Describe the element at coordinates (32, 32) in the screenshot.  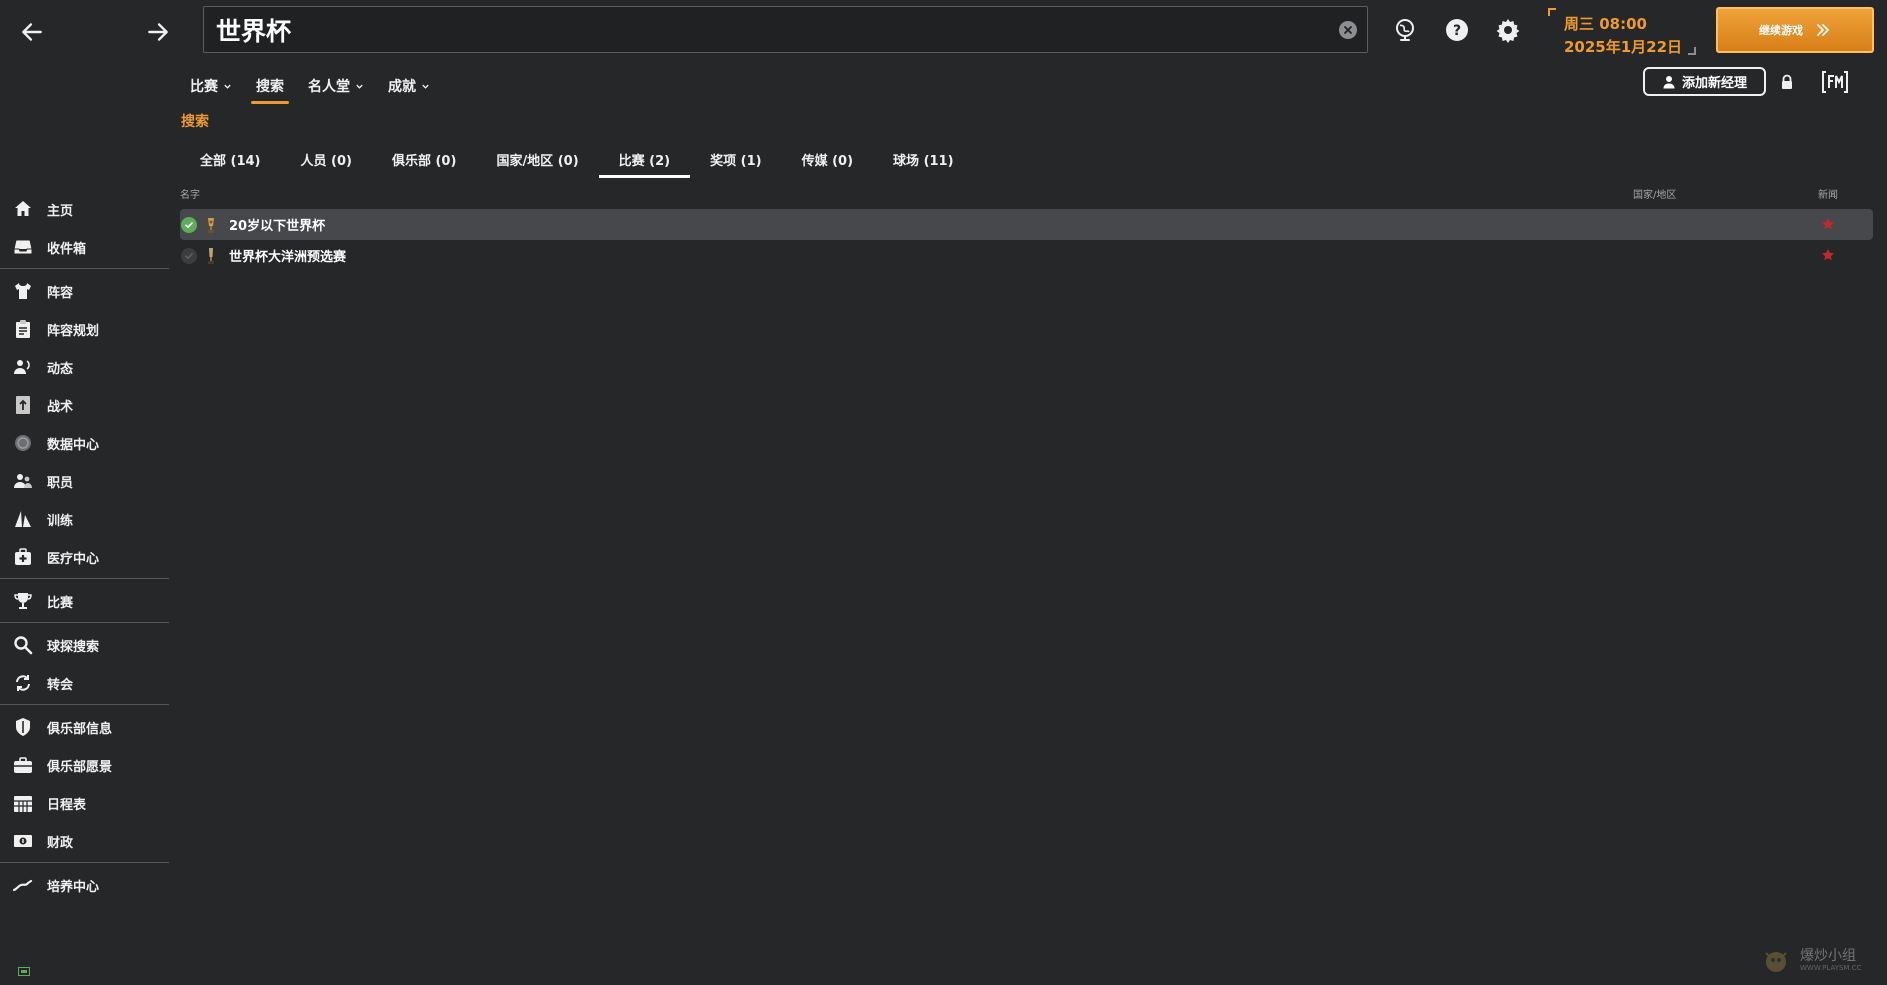
I see `back-arrow-icon` at that location.